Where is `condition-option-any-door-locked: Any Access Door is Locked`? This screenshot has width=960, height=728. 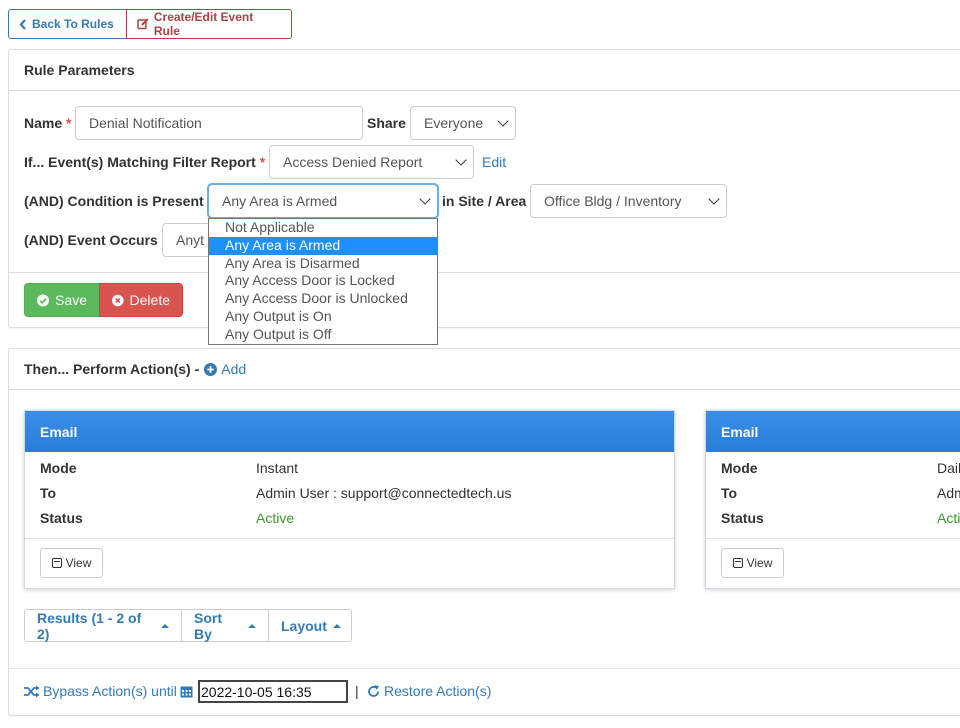
condition-option-any-door-locked: Any Access Door is Locked is located at coordinates (323, 281).